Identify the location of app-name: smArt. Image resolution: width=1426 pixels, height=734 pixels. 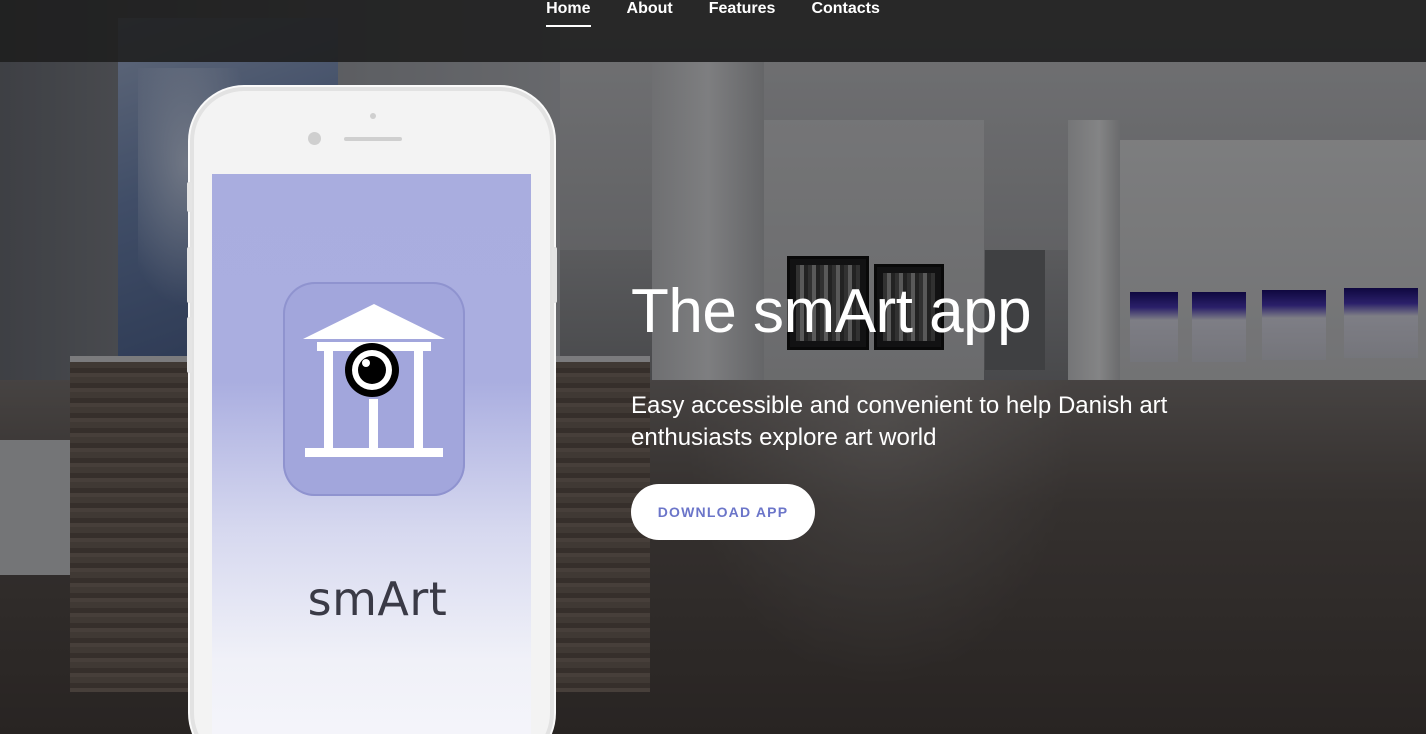
(377, 599).